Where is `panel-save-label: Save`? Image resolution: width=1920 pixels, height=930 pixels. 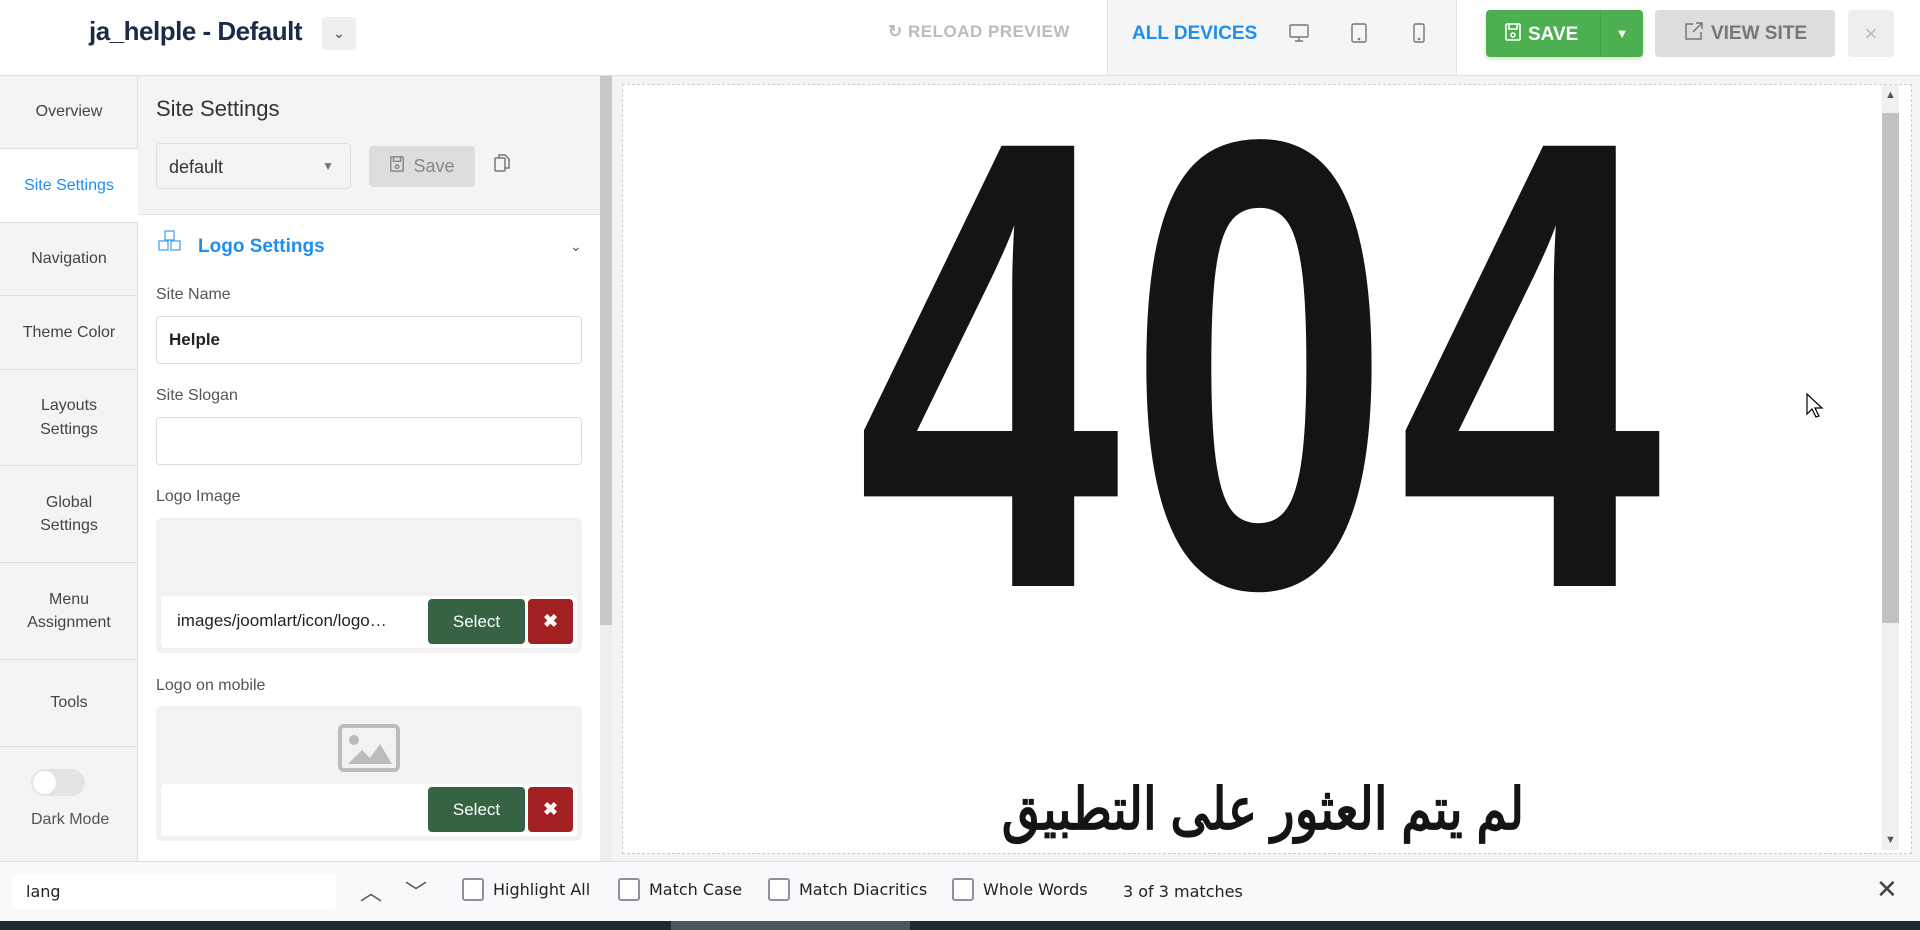 panel-save-label: Save is located at coordinates (434, 166).